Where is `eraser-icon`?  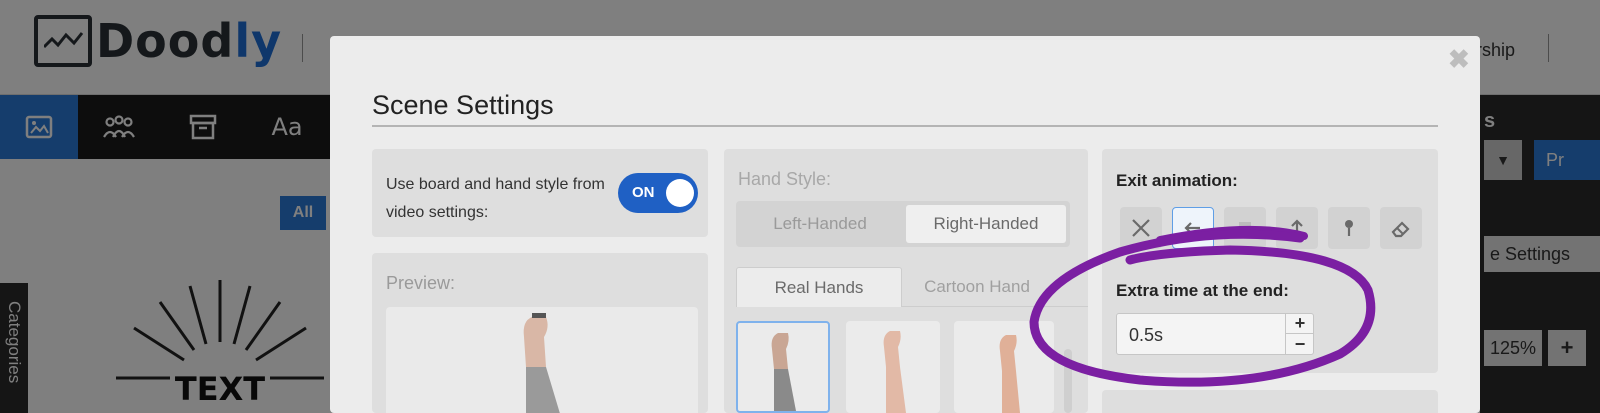
eraser-icon is located at coordinates (1400, 229).